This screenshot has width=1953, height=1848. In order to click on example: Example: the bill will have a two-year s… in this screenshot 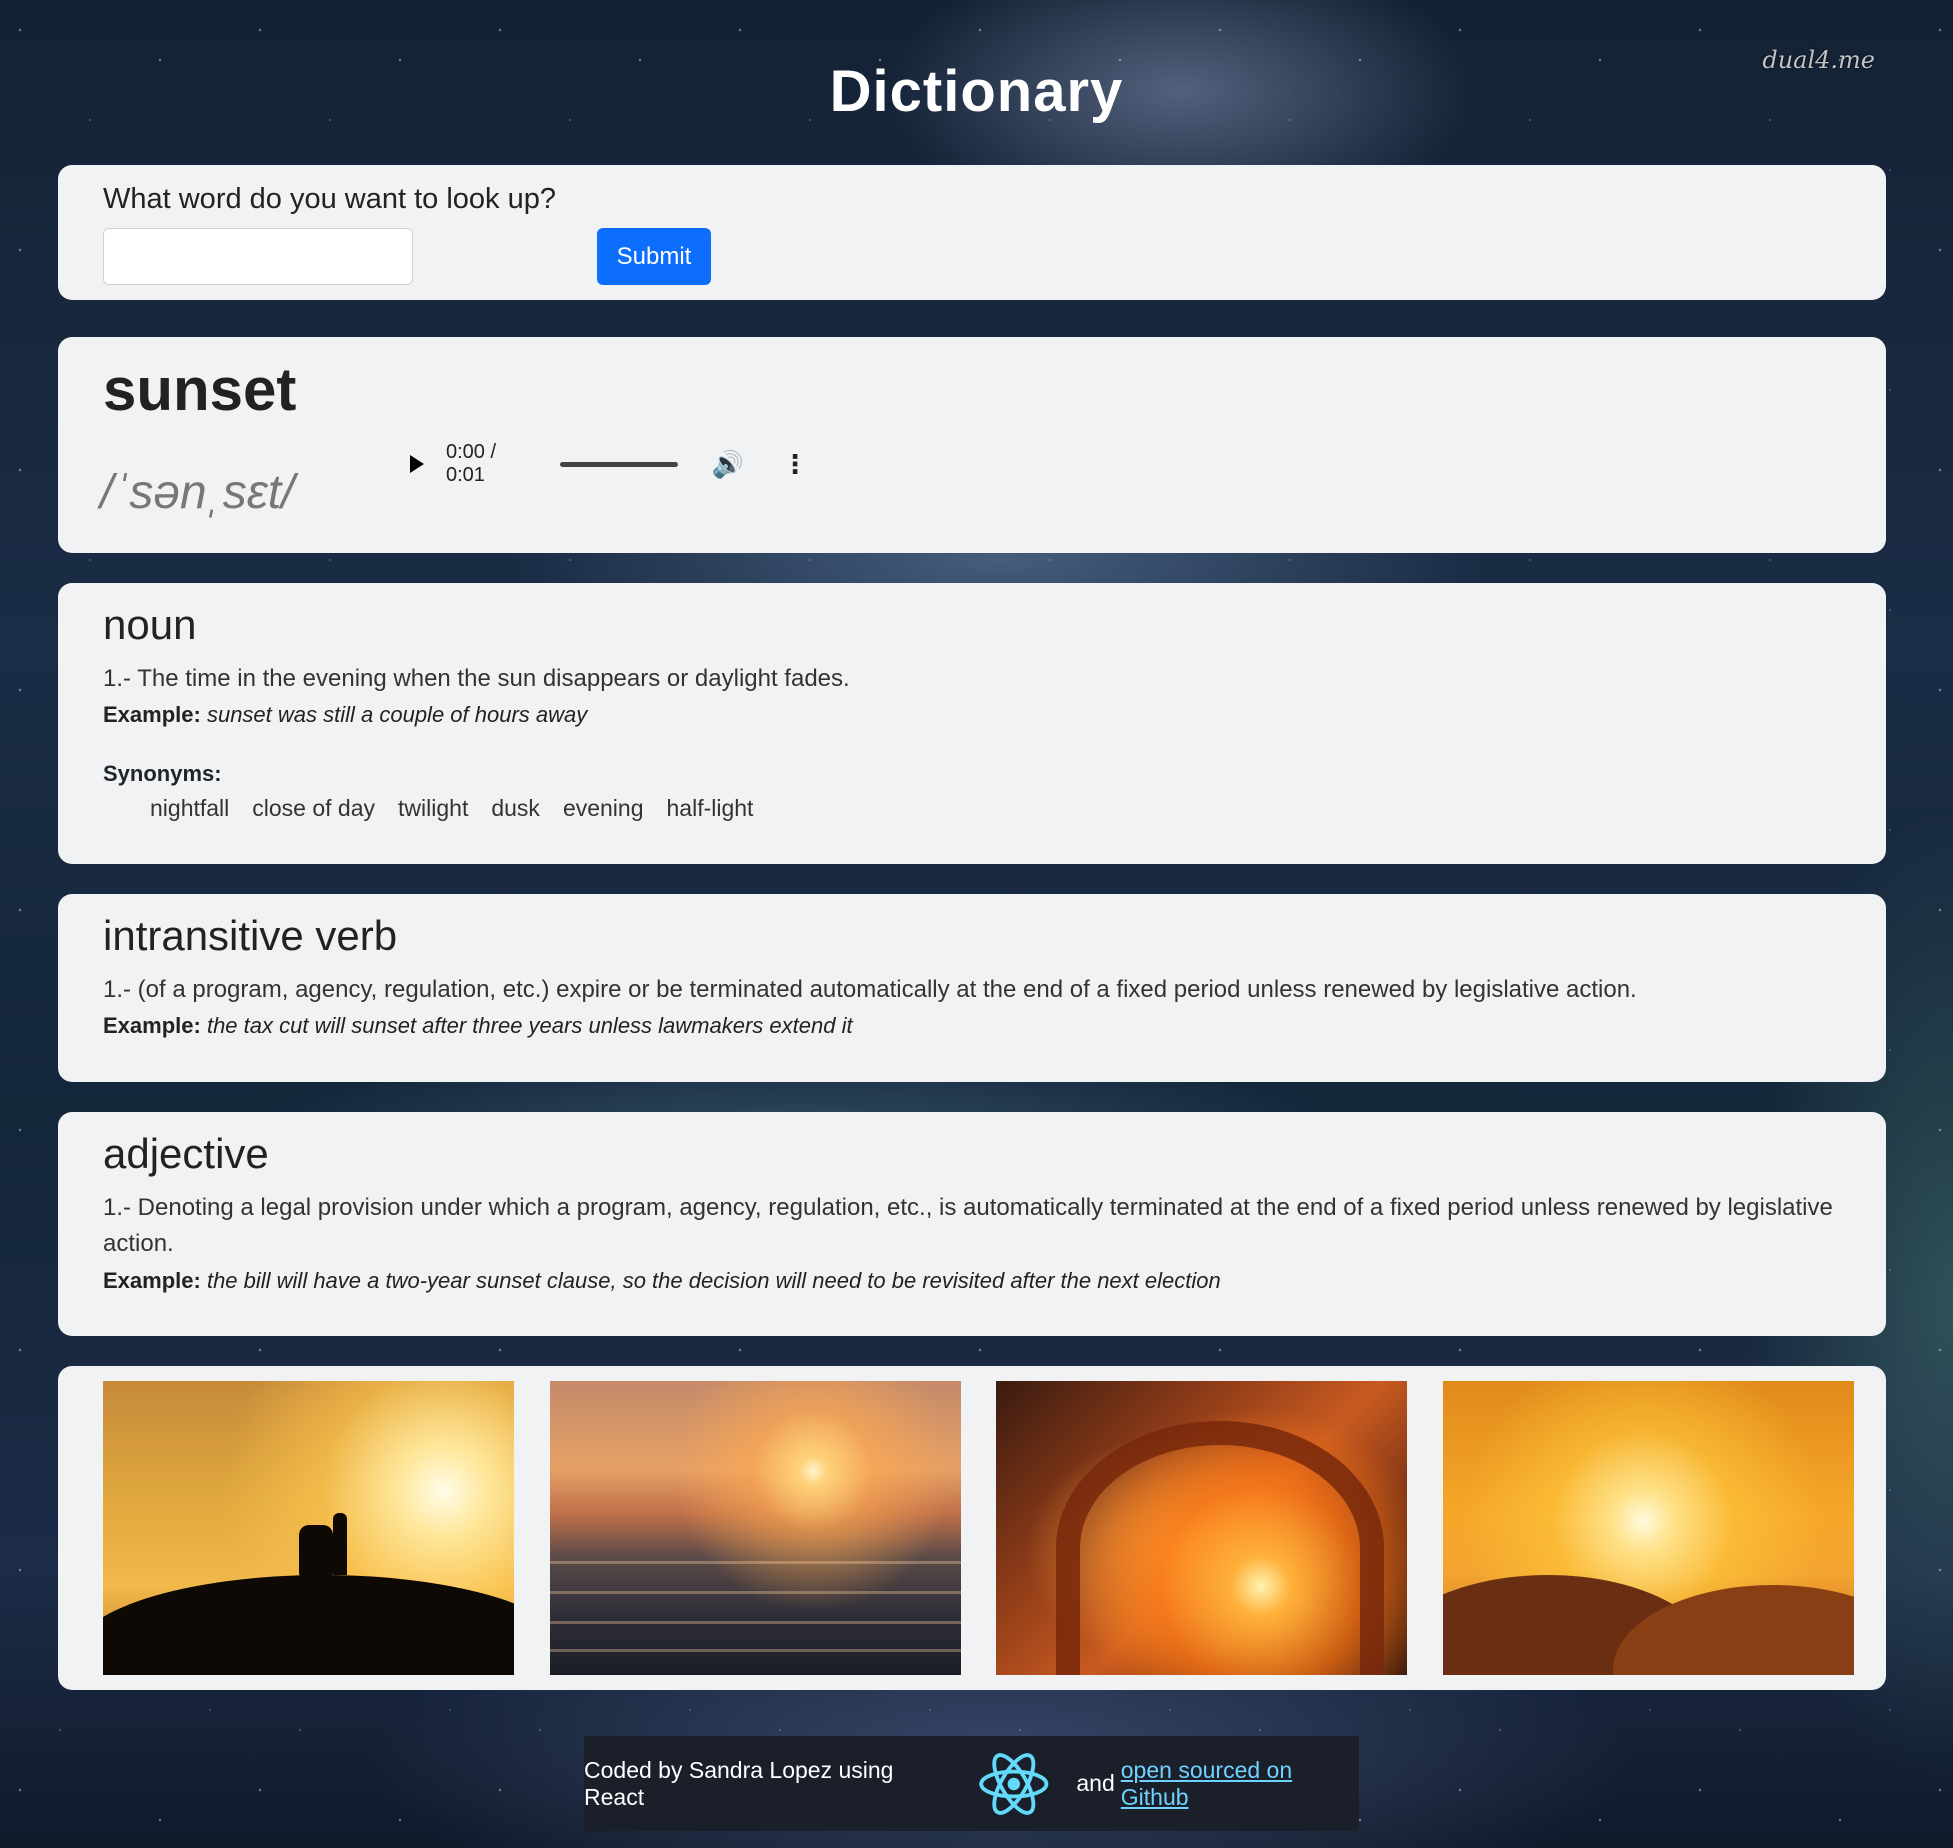, I will do `click(972, 1281)`.